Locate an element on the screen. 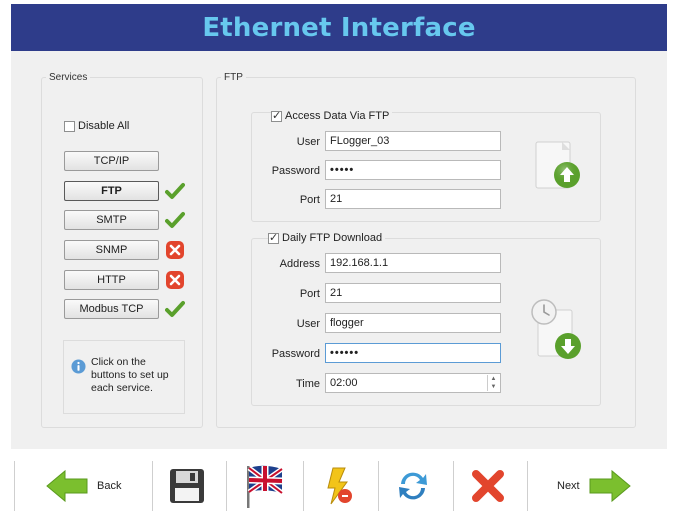 This screenshot has height=515, width=673. access-password-field: ••••• is located at coordinates (413, 170).